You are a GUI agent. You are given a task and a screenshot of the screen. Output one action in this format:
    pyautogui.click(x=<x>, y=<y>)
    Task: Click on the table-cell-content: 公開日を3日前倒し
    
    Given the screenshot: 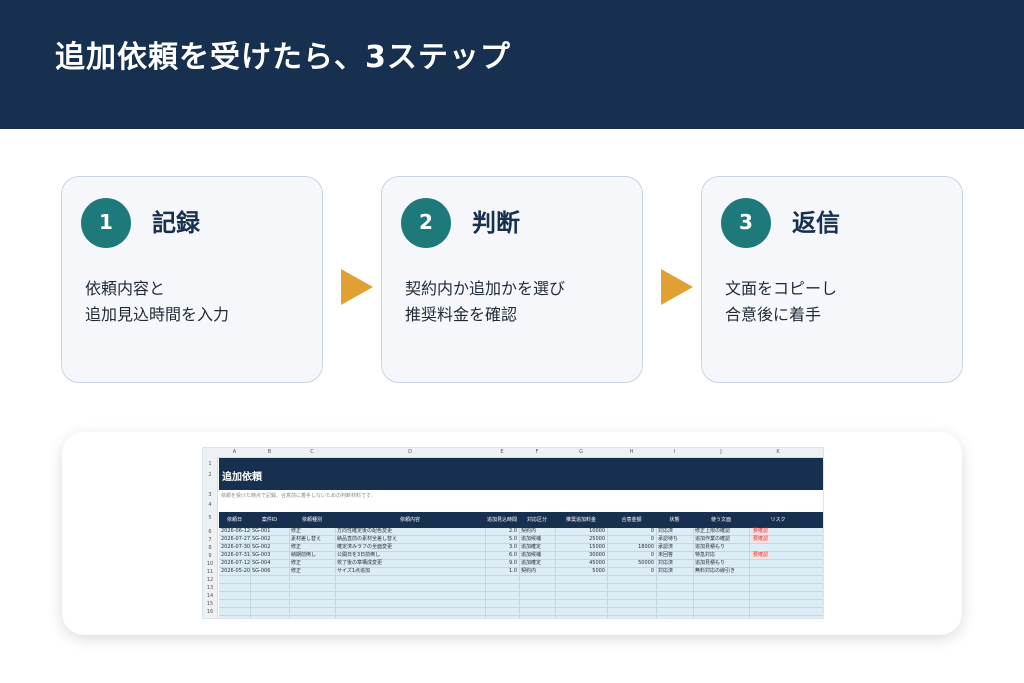 What is the action you would take?
    pyautogui.click(x=359, y=555)
    